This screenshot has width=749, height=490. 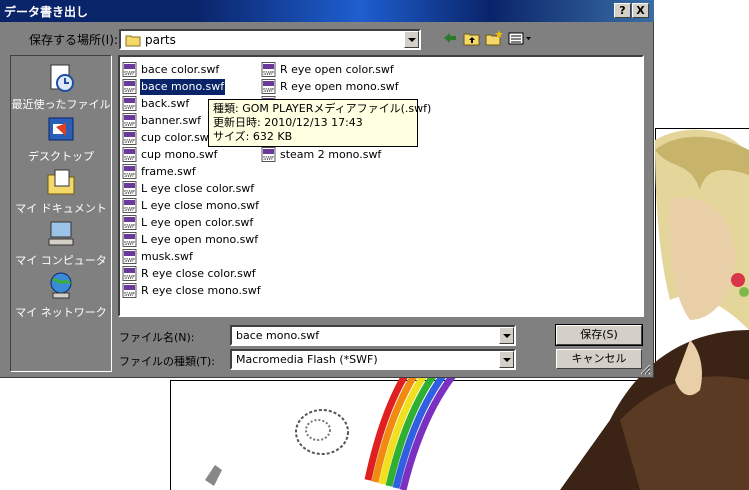 I want to click on file-name: L eye open mono.swf, so click(x=200, y=239).